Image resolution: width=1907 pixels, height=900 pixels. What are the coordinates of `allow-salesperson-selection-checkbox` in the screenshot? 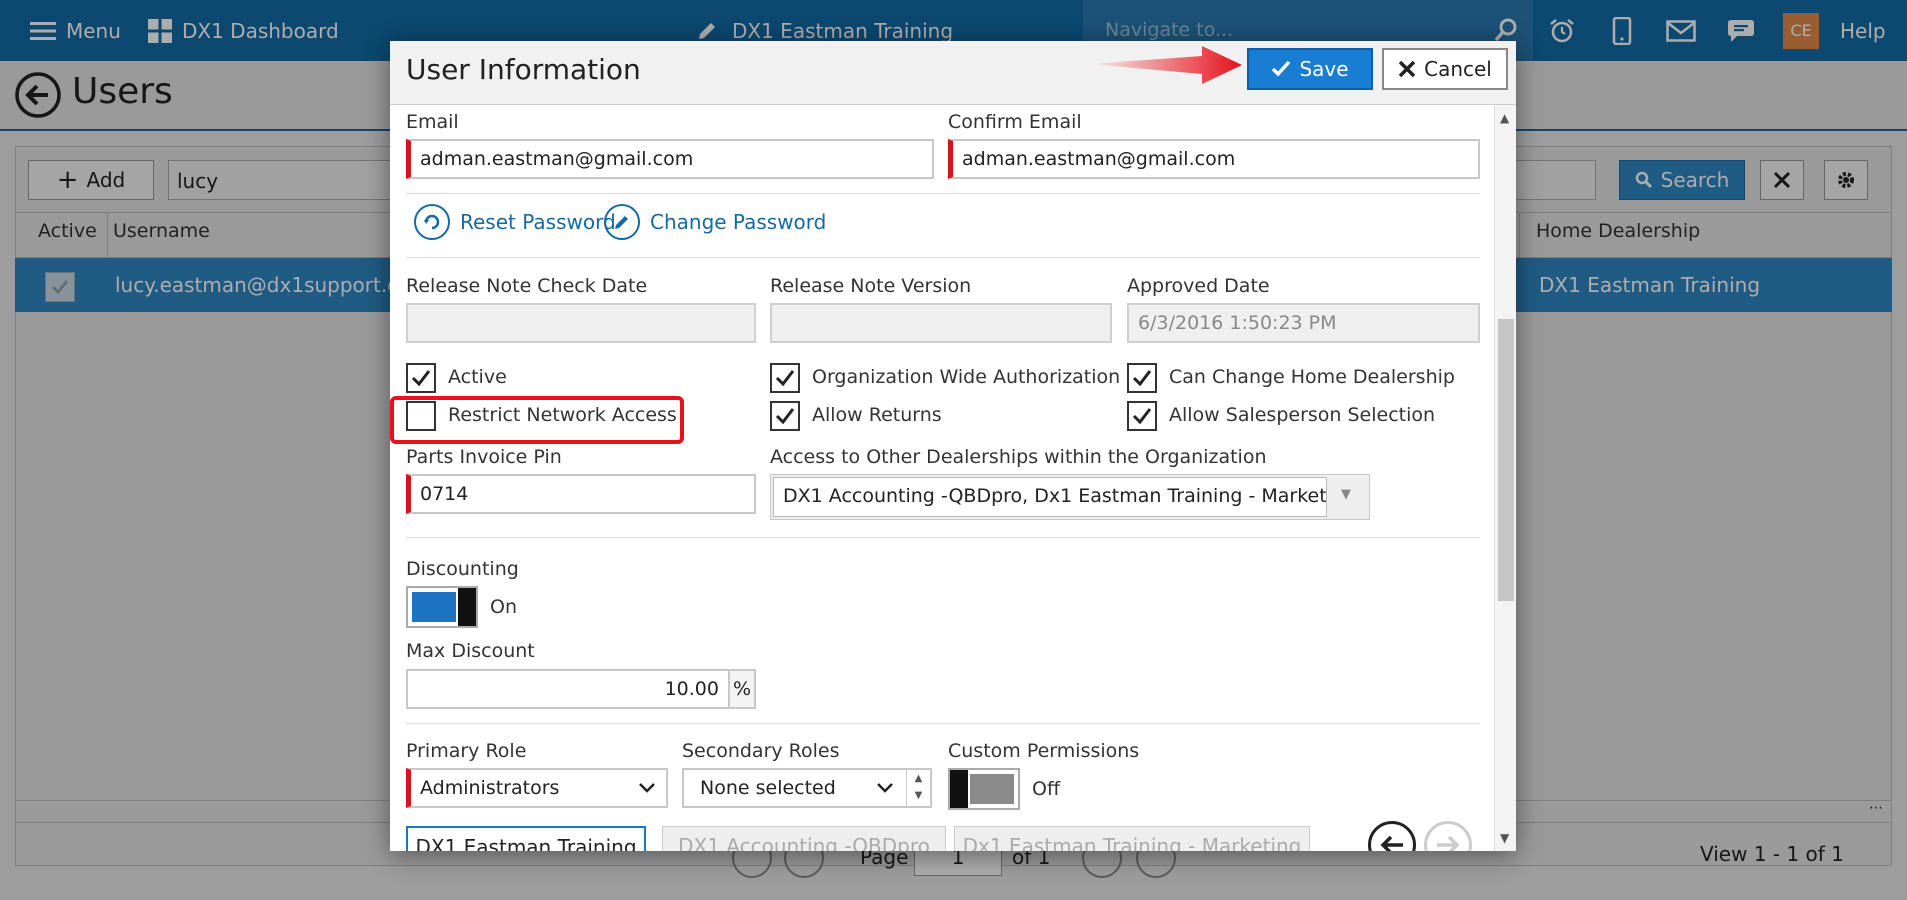 It's located at (1142, 416).